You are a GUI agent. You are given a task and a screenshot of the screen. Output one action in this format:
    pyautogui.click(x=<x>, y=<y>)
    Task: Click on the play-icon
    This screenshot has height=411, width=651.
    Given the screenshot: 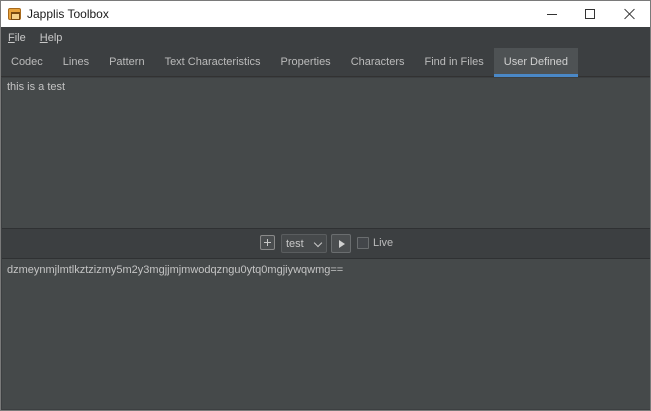 What is the action you would take?
    pyautogui.click(x=342, y=243)
    